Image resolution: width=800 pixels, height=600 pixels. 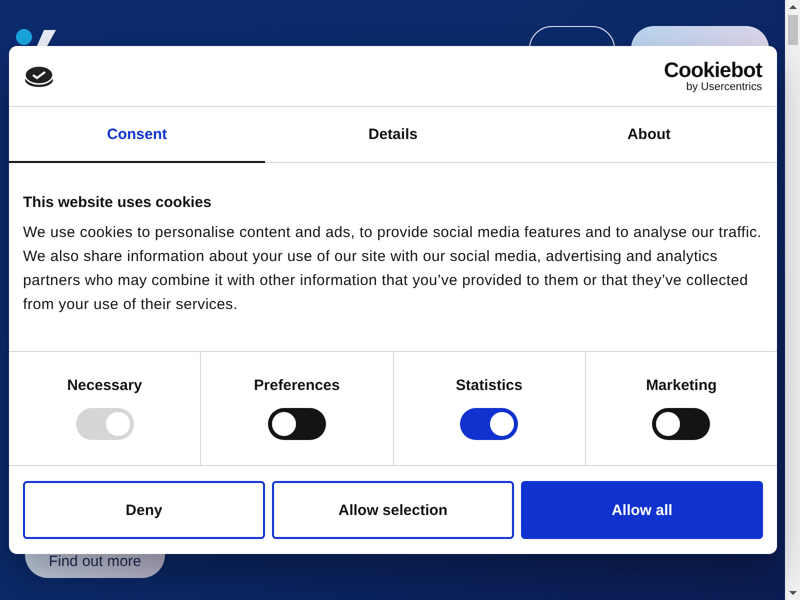 What do you see at coordinates (489, 385) in the screenshot?
I see `category-label: Statistics` at bounding box center [489, 385].